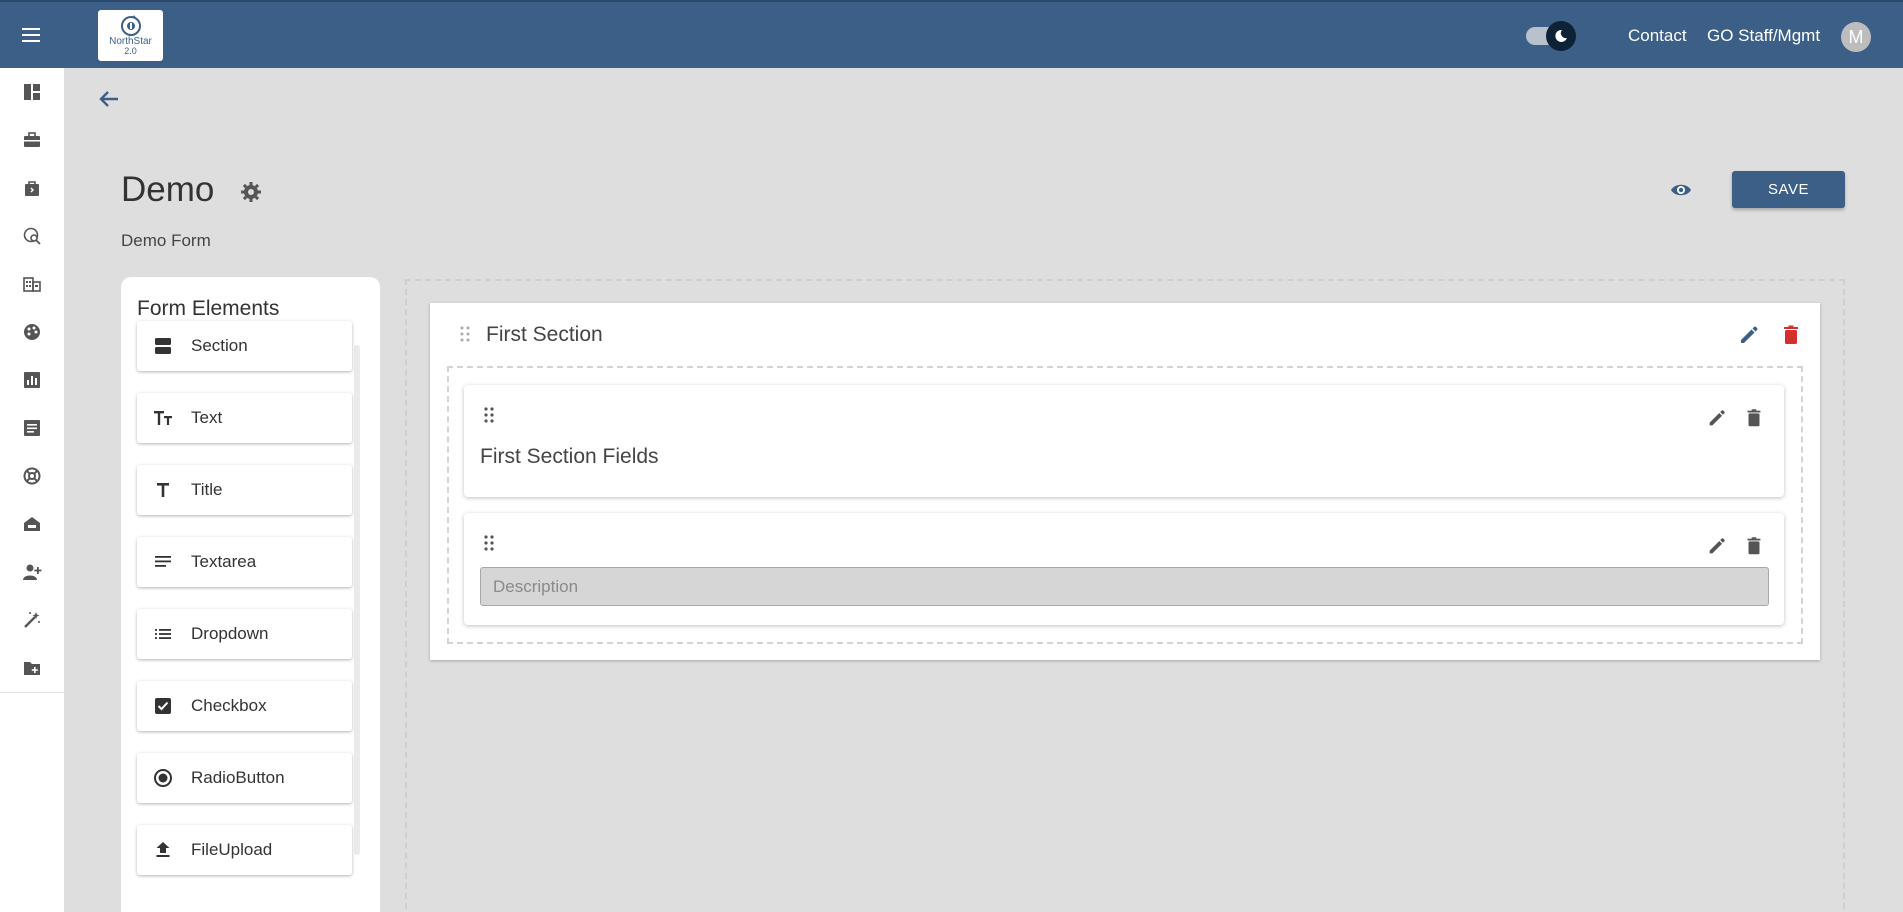 Image resolution: width=1903 pixels, height=912 pixels. Describe the element at coordinates (163, 778) in the screenshot. I see `radio-icon` at that location.